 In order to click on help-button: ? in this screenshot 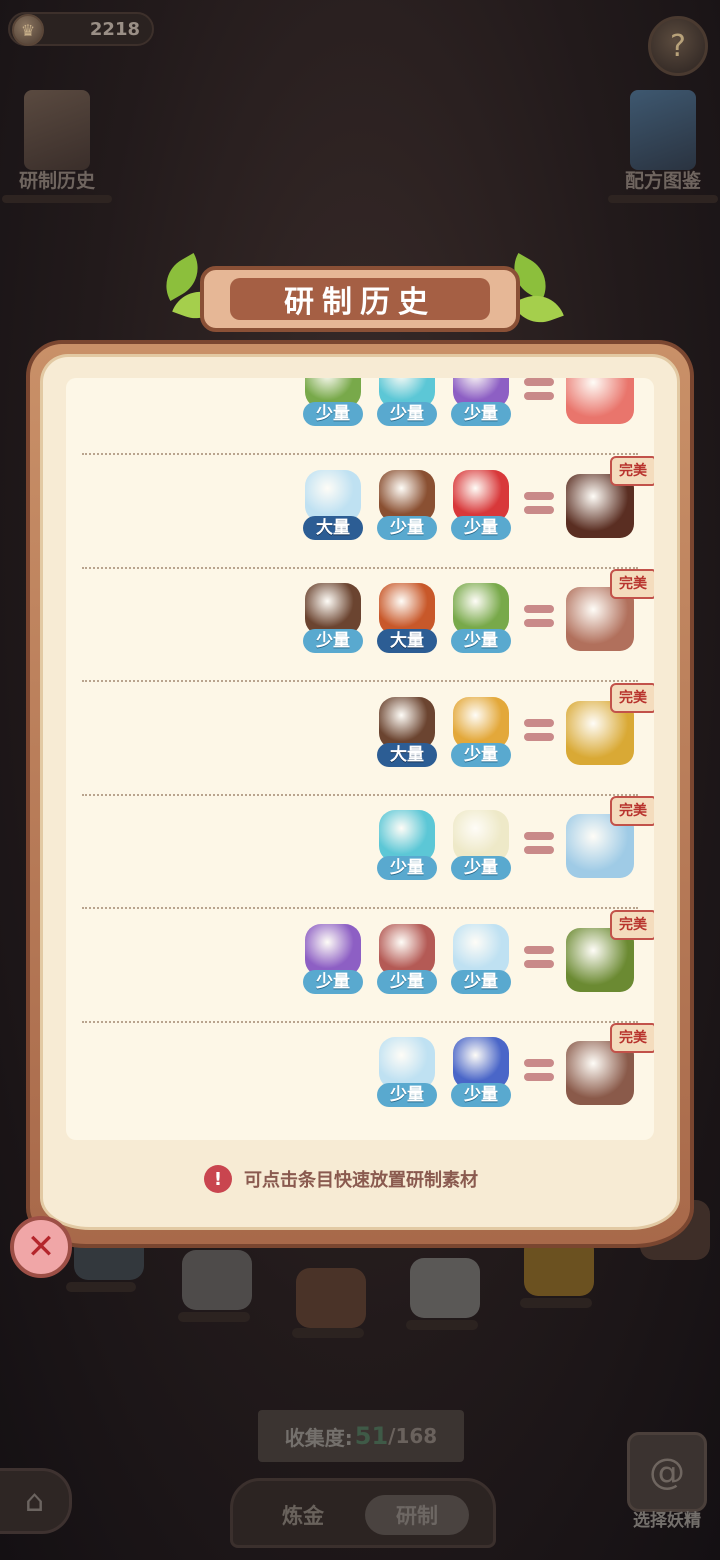, I will do `click(678, 46)`.